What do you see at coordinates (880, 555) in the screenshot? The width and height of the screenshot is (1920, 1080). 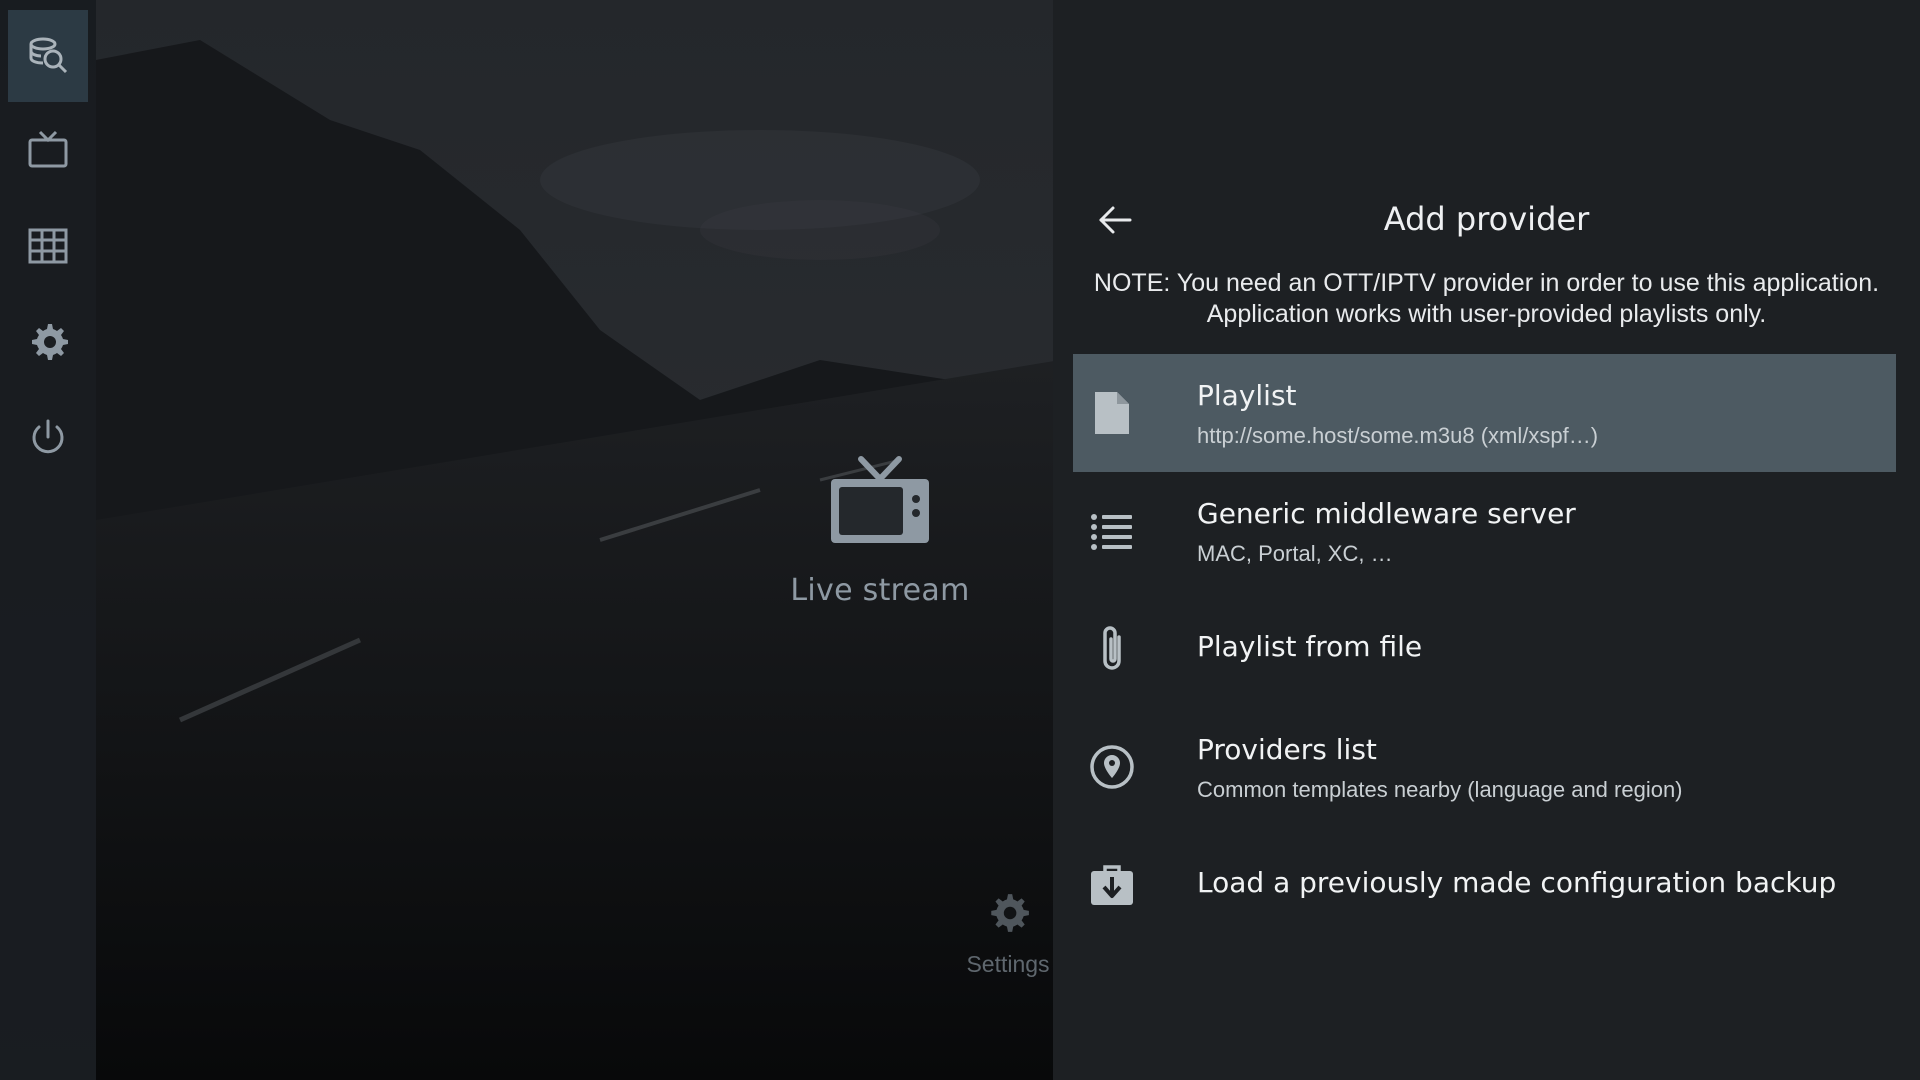 I see `live-stream-tile: Live stream` at bounding box center [880, 555].